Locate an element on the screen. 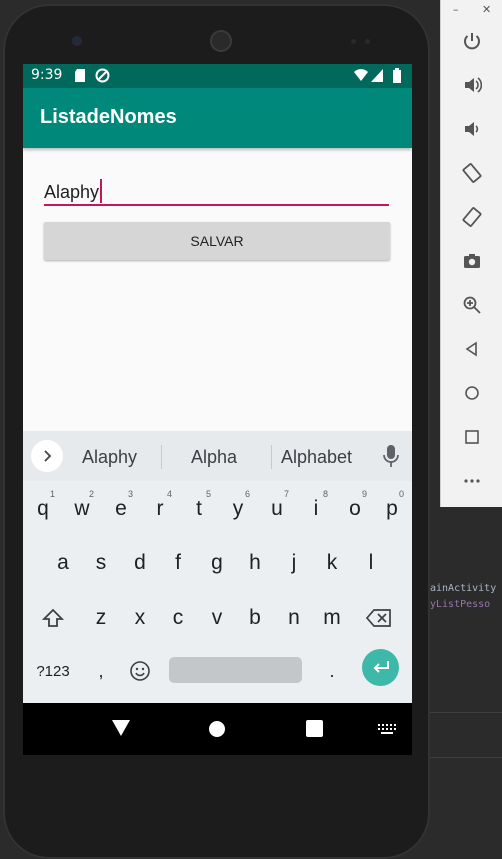 The image size is (502, 859). suggestion-1: Alaphy is located at coordinates (109, 457).